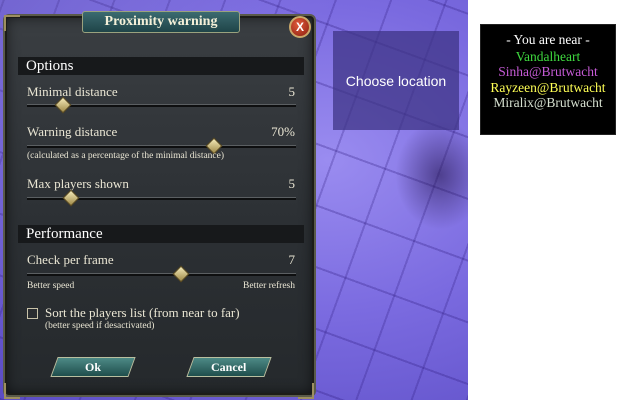 Image resolution: width=628 pixels, height=400 pixels. Describe the element at coordinates (70, 259) in the screenshot. I see `check-per-frame-label: Check per frame` at that location.